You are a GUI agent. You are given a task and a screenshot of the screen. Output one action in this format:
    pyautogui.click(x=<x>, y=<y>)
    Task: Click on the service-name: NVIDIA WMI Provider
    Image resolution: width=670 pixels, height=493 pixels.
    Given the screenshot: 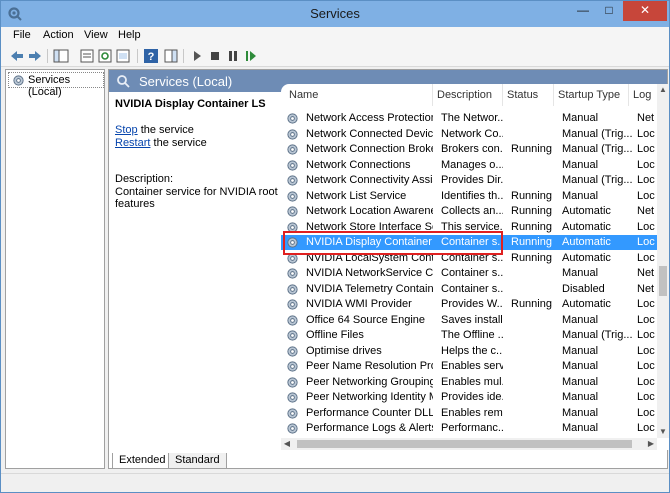 What is the action you would take?
    pyautogui.click(x=359, y=304)
    